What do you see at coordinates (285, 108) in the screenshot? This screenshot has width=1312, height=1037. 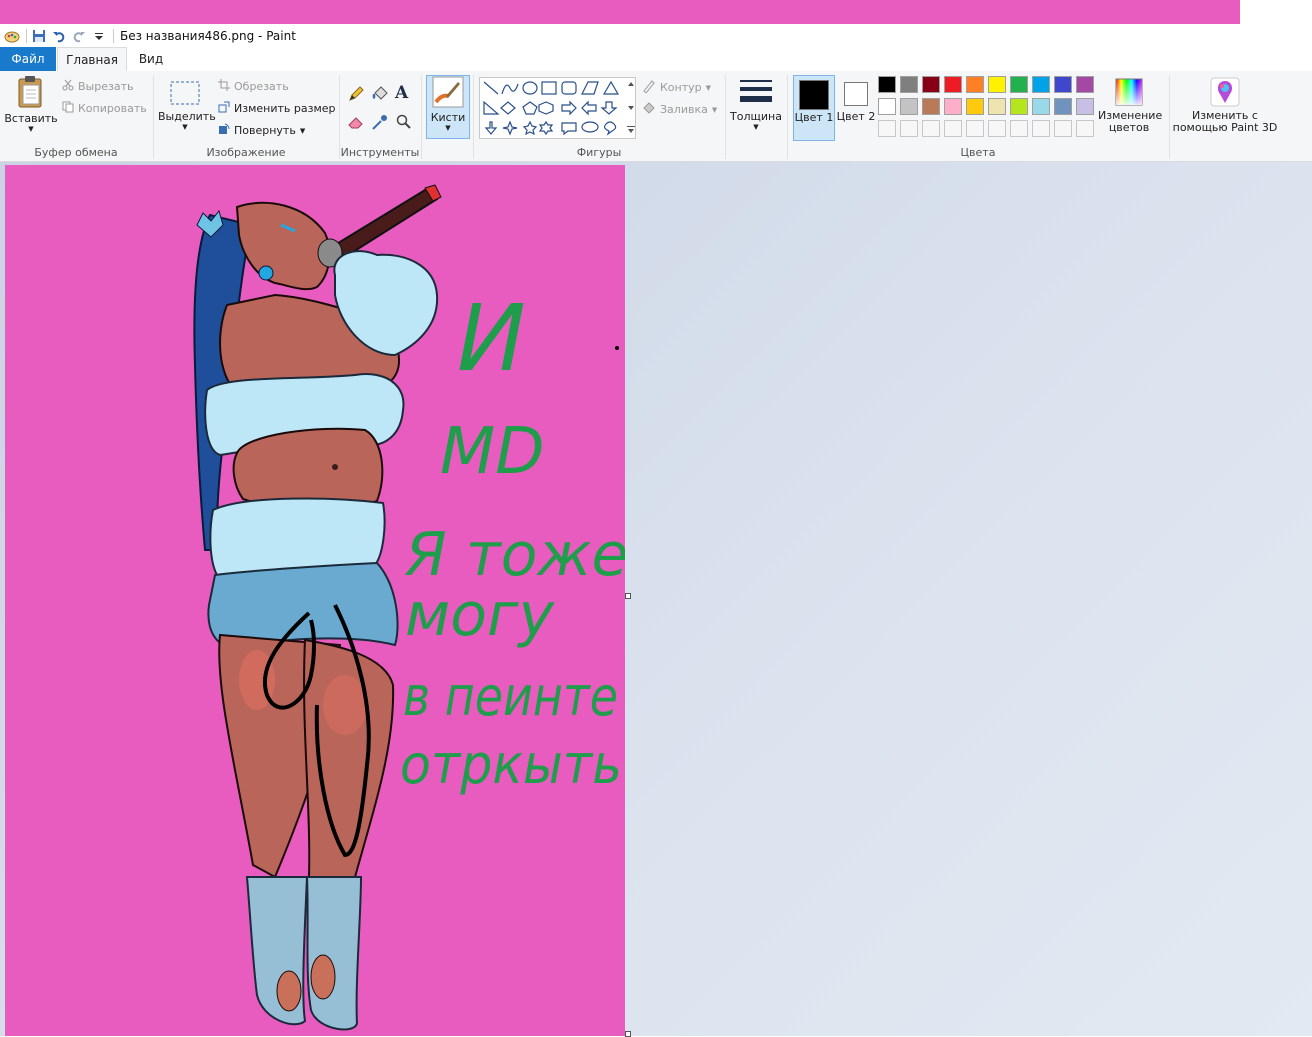 I see `resize-label: Изменить размер` at bounding box center [285, 108].